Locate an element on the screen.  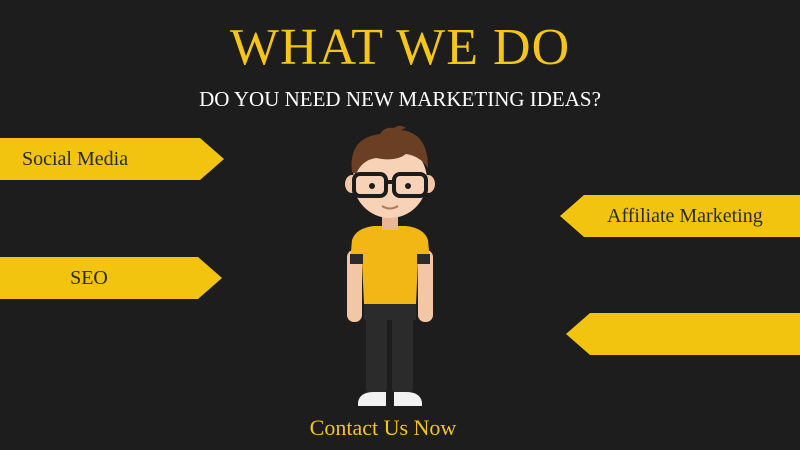
service-tag-seo: SEO is located at coordinates (111, 278).